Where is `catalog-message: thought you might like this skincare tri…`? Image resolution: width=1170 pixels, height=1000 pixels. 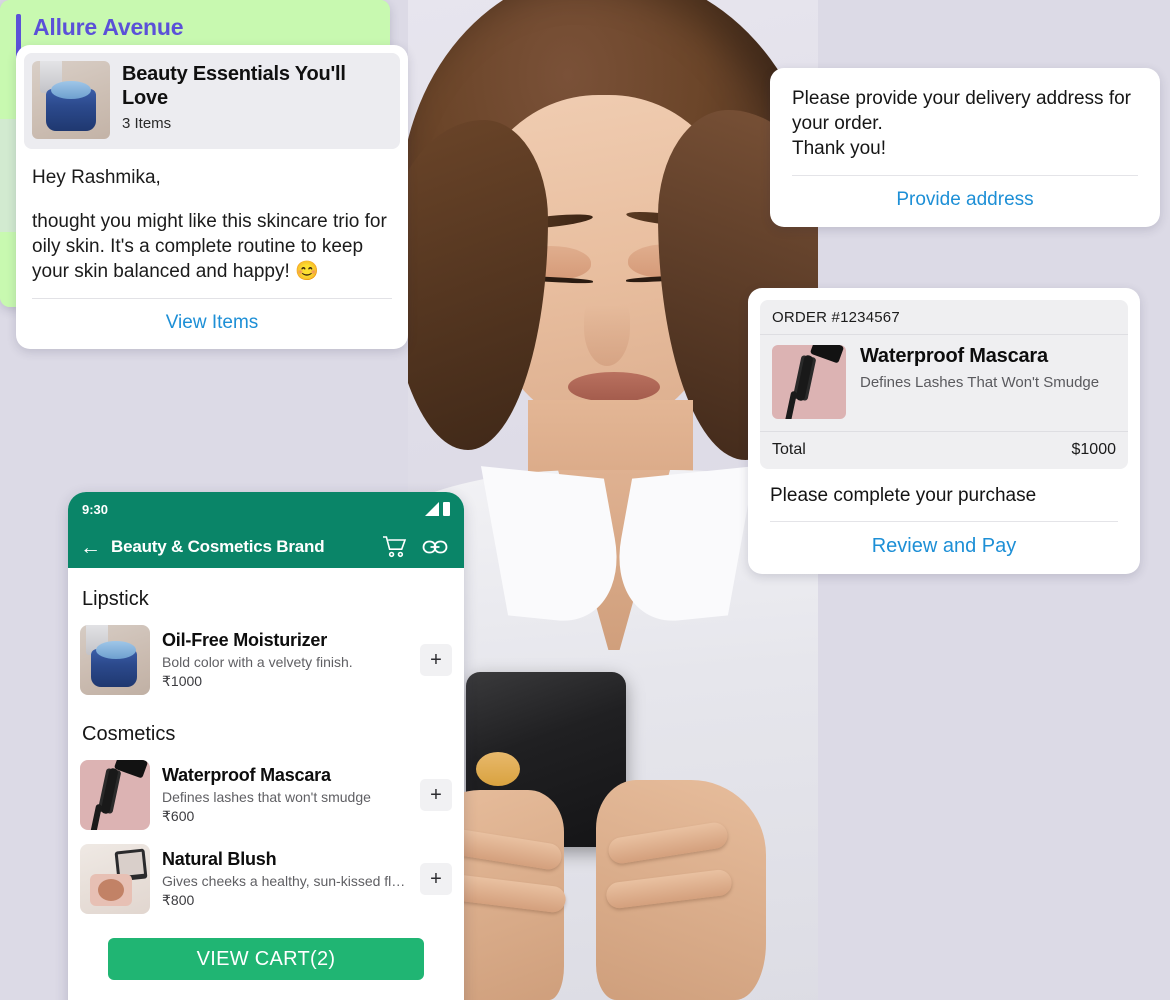 catalog-message: thought you might like this skincare tri… is located at coordinates (209, 247).